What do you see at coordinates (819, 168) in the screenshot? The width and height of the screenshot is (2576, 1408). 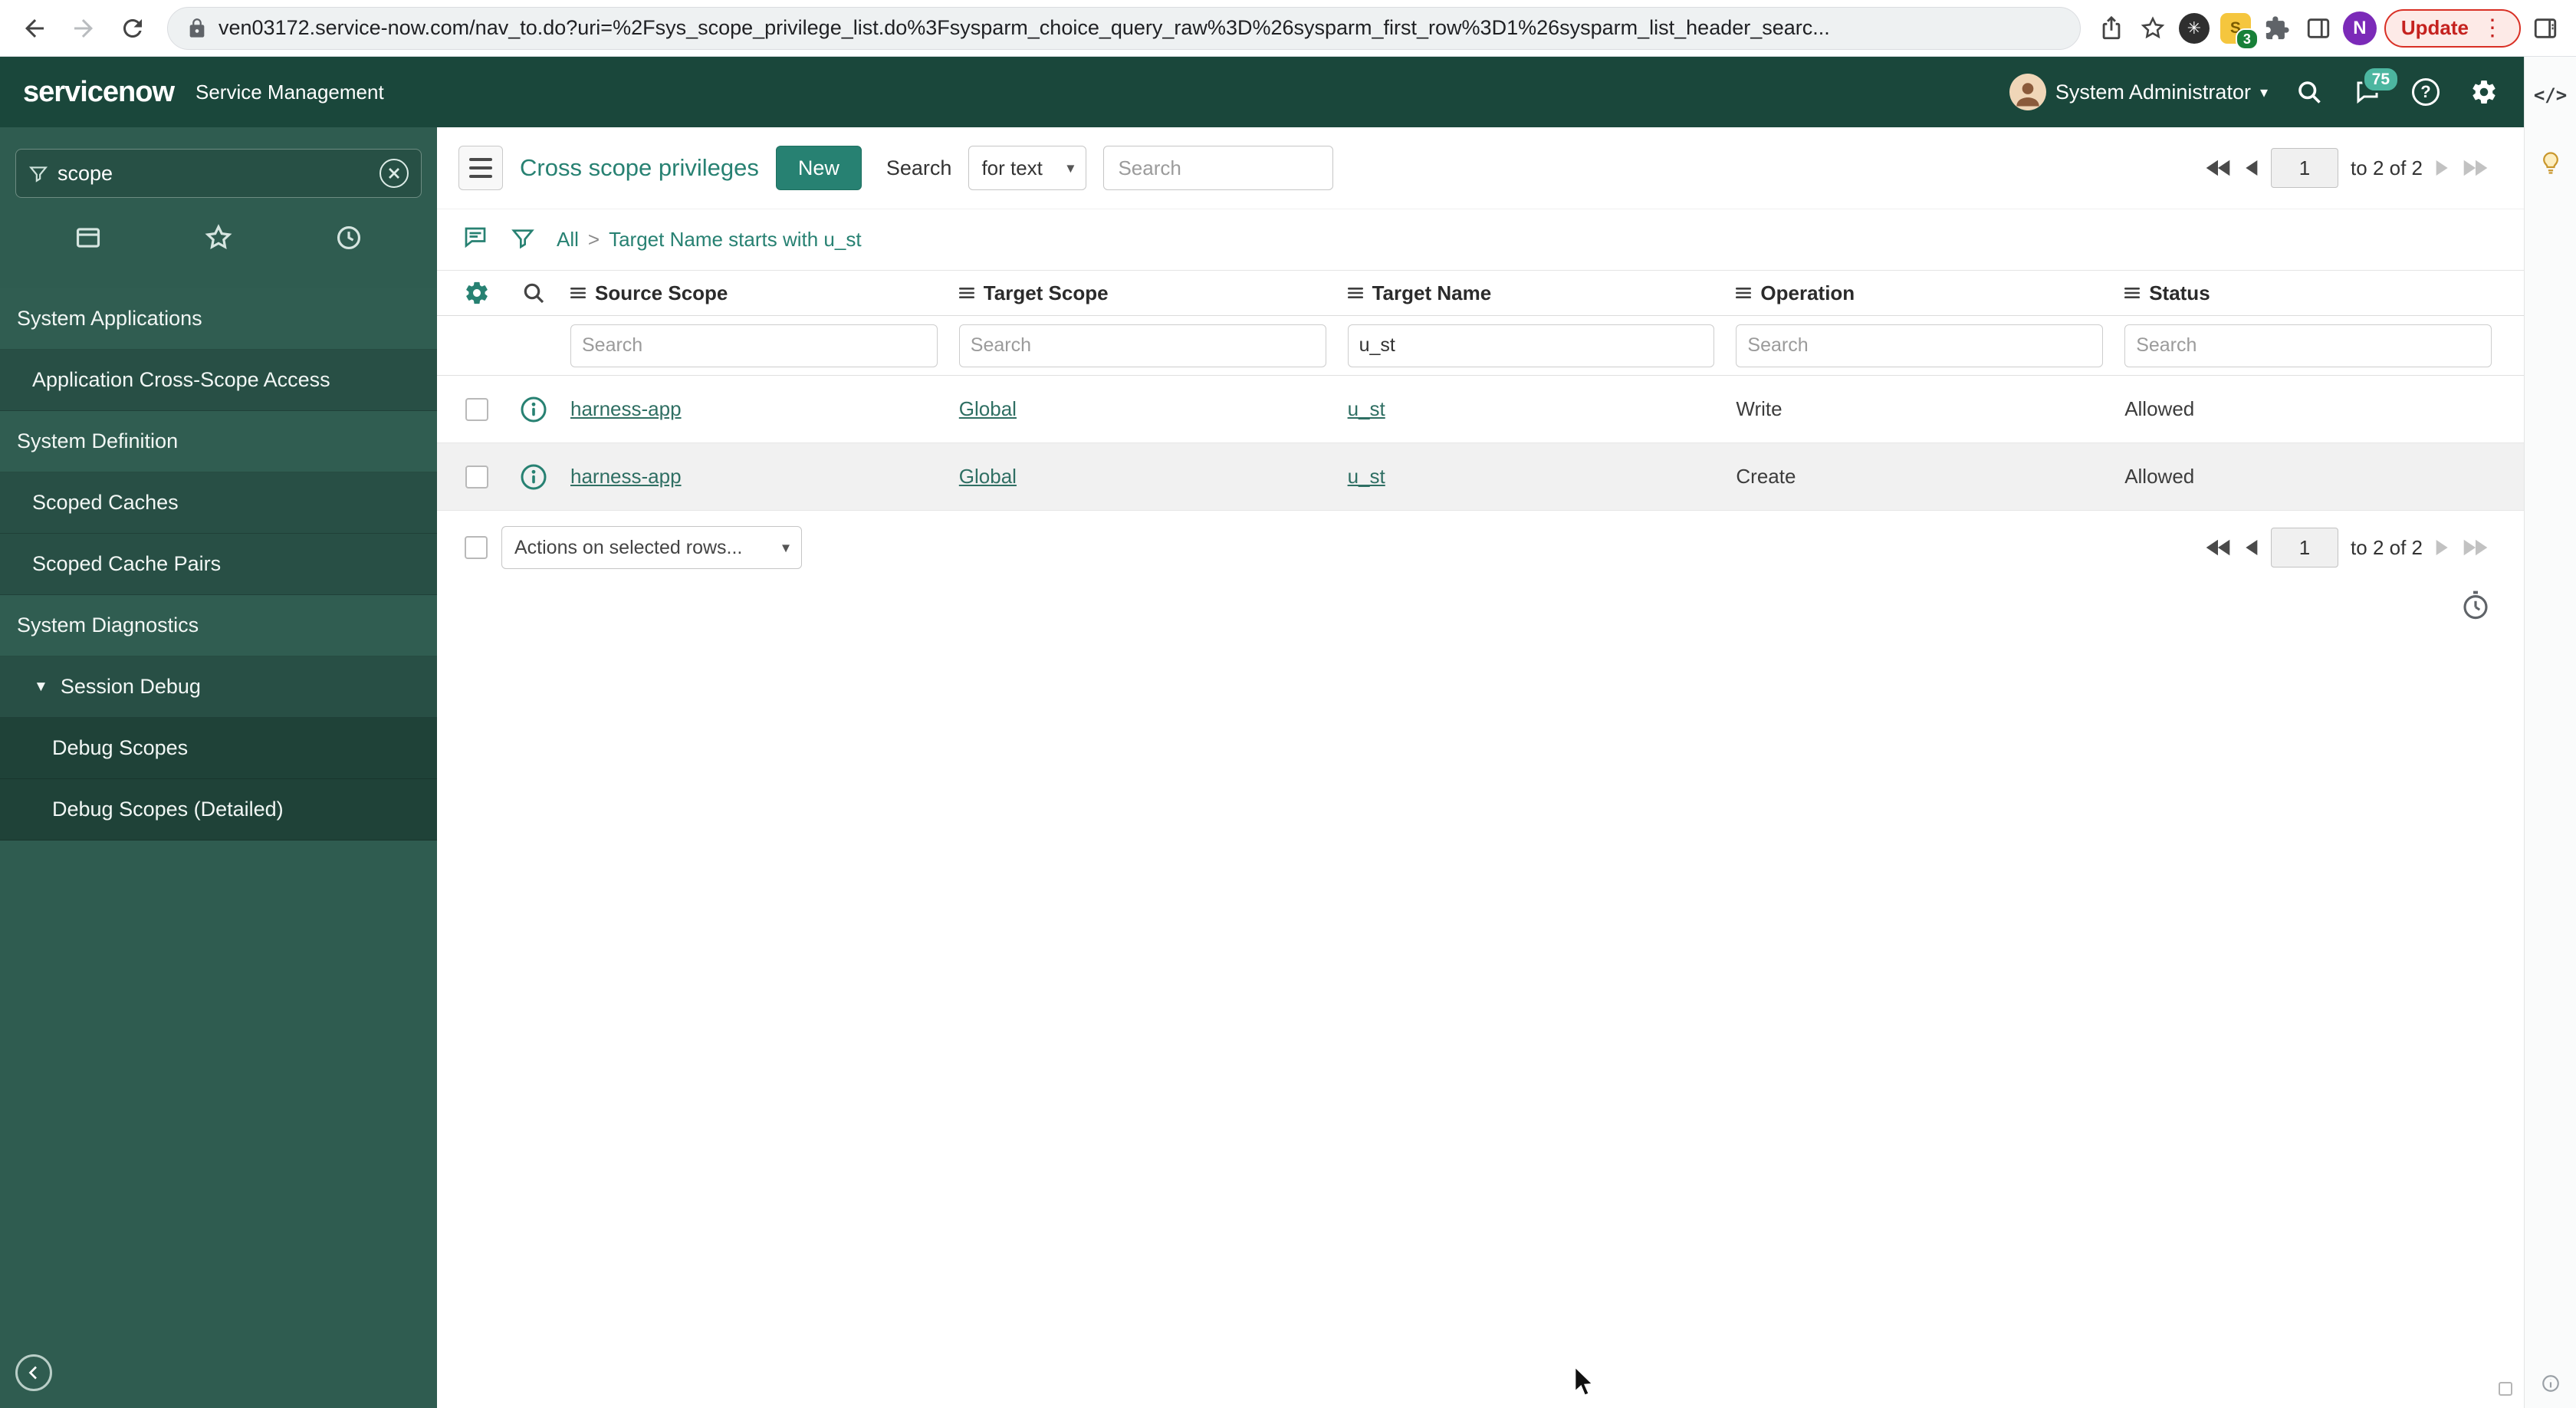 I see `new-button: New` at bounding box center [819, 168].